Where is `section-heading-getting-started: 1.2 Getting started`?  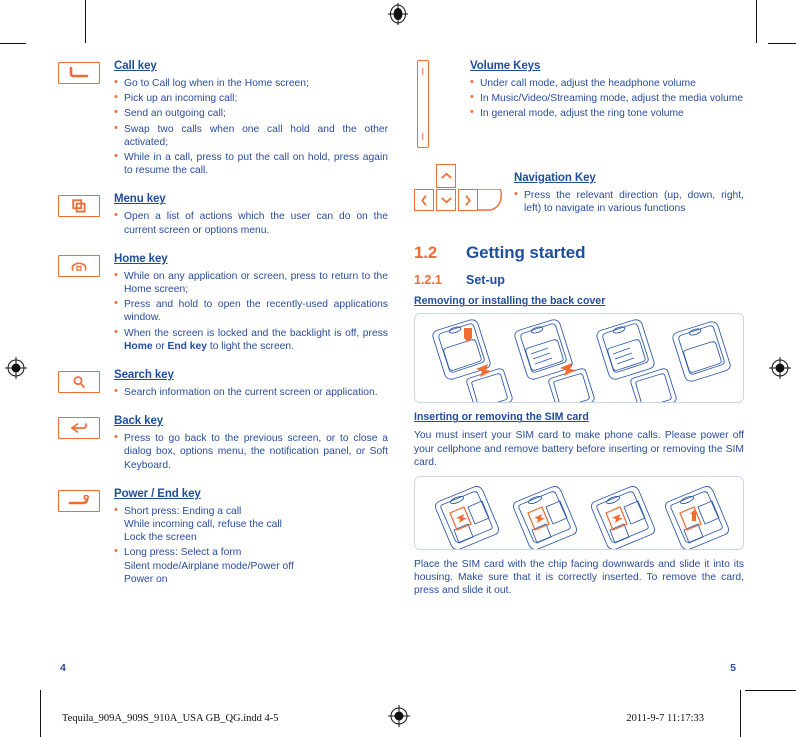 section-heading-getting-started: 1.2 Getting started is located at coordinates (579, 253).